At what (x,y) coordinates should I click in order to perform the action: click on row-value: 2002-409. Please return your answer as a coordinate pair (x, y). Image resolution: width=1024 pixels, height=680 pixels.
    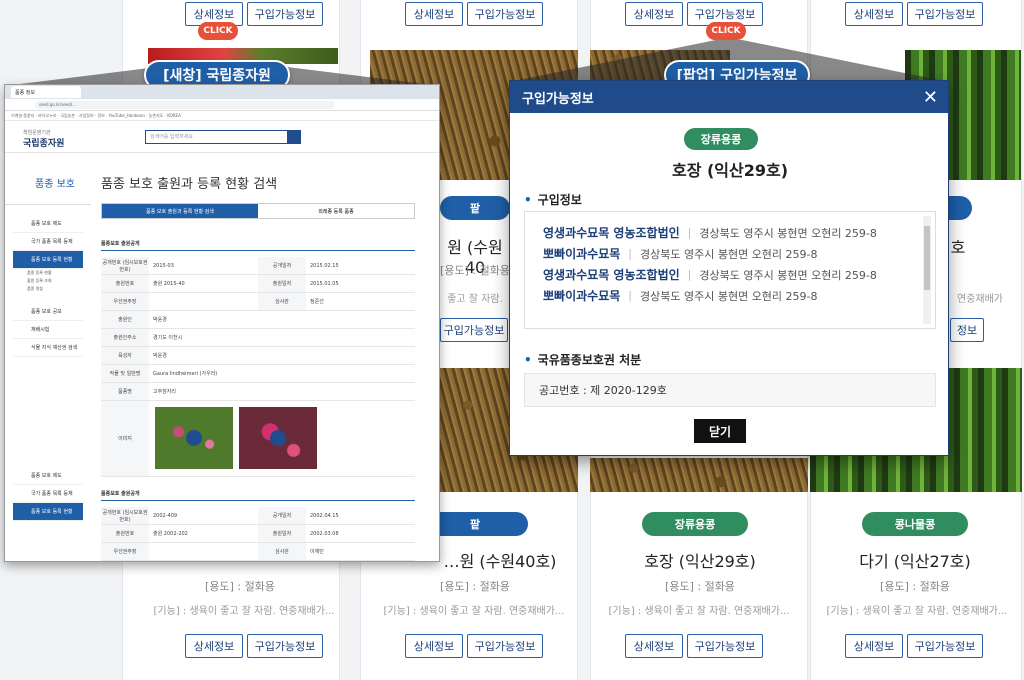
    Looking at the image, I should click on (165, 515).